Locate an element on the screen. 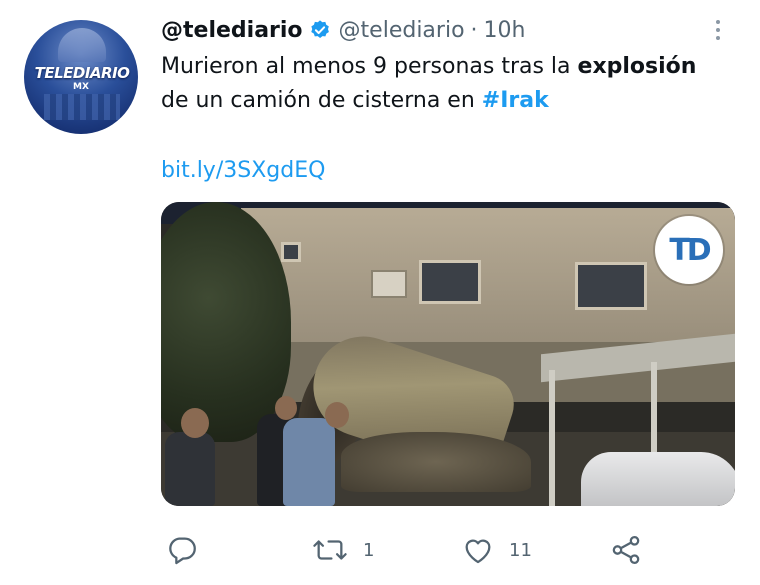 This screenshot has width=760, height=585. tweet-text-bold: explosión is located at coordinates (637, 66).